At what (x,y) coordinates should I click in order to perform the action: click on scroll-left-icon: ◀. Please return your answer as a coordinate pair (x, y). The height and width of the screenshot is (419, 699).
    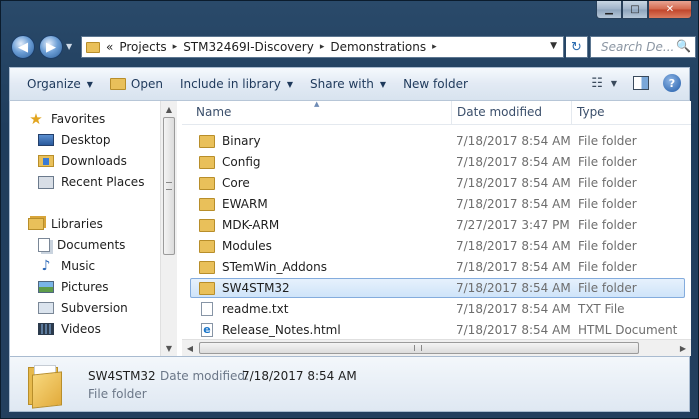
    Looking at the image, I should click on (190, 348).